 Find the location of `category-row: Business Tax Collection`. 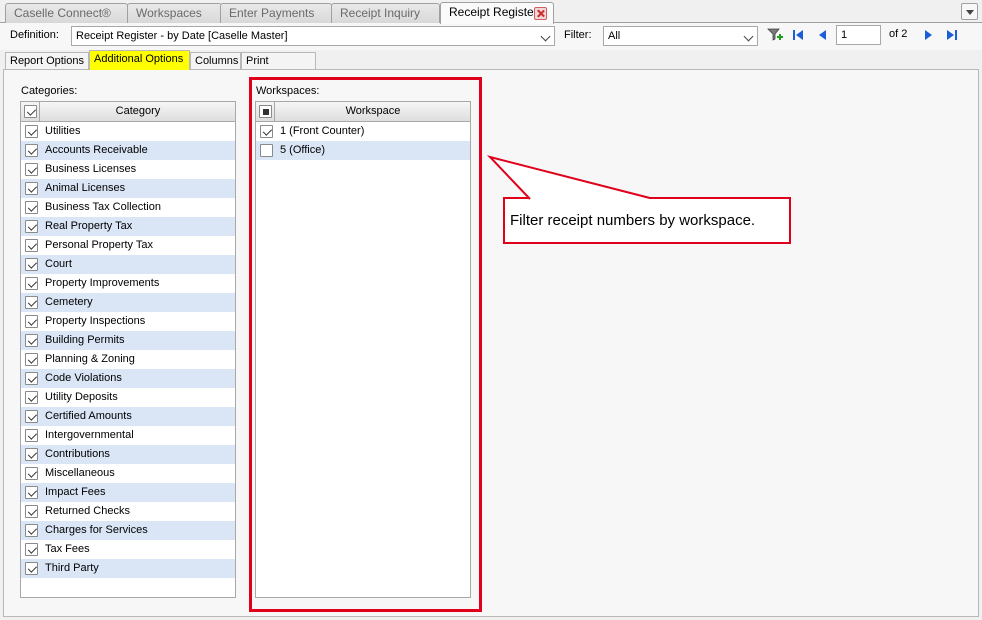

category-row: Business Tax Collection is located at coordinates (128, 207).